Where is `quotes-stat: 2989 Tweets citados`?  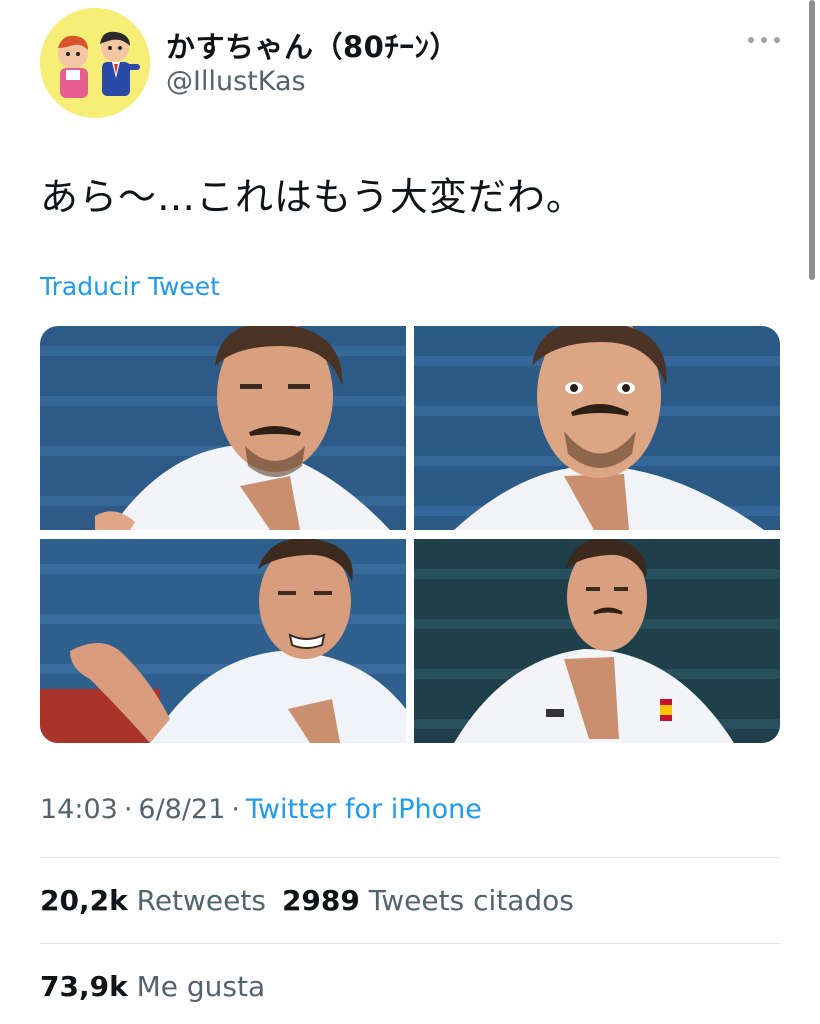 quotes-stat: 2989 Tweets citados is located at coordinates (428, 900).